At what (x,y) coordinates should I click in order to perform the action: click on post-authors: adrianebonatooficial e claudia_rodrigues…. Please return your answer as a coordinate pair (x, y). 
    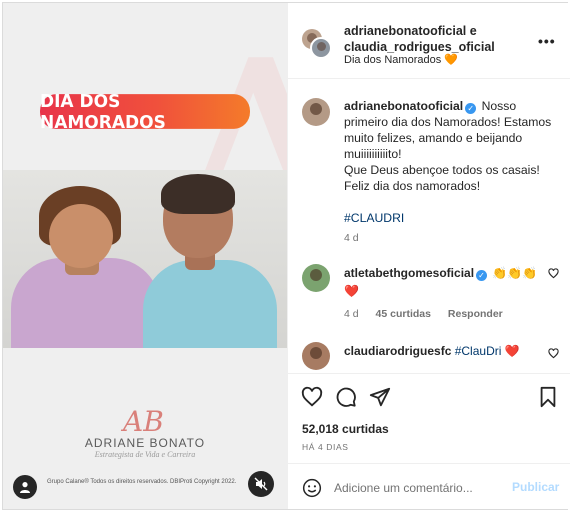
    Looking at the image, I should click on (419, 39).